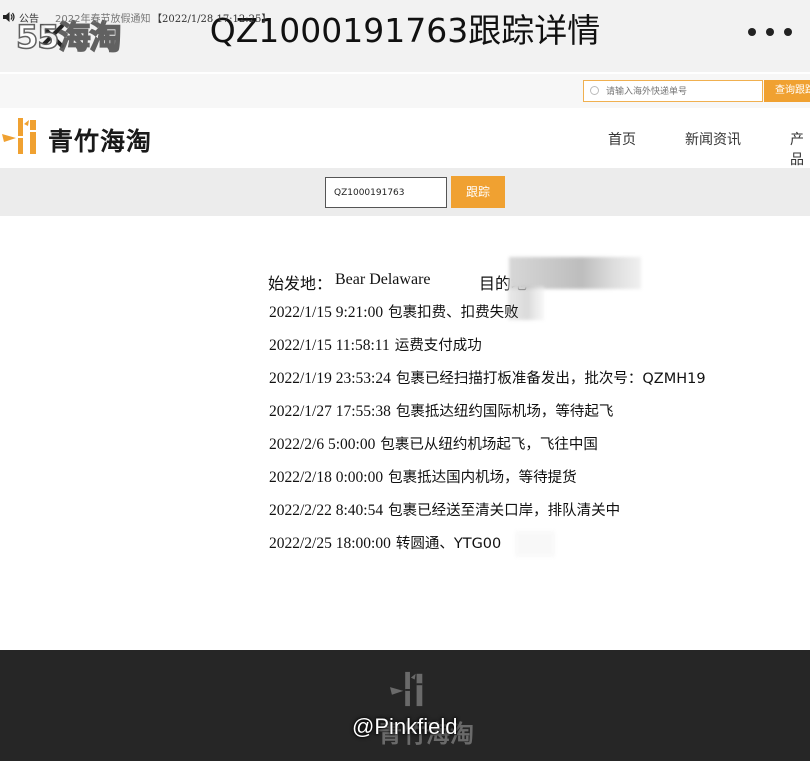 This screenshot has width=810, height=761. What do you see at coordinates (489, 445) in the screenshot?
I see `event-description: 包裹已从纽约机场起飞，飞往中国` at bounding box center [489, 445].